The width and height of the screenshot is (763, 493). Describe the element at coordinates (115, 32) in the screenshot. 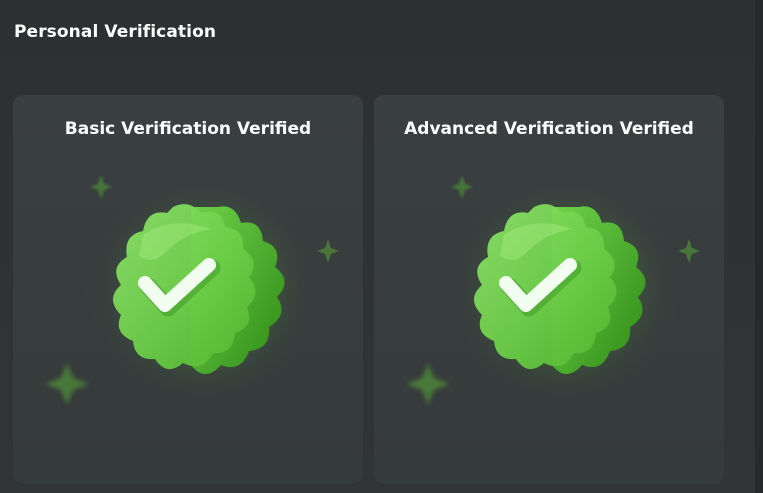

I see `section-title: Personal Verification` at that location.